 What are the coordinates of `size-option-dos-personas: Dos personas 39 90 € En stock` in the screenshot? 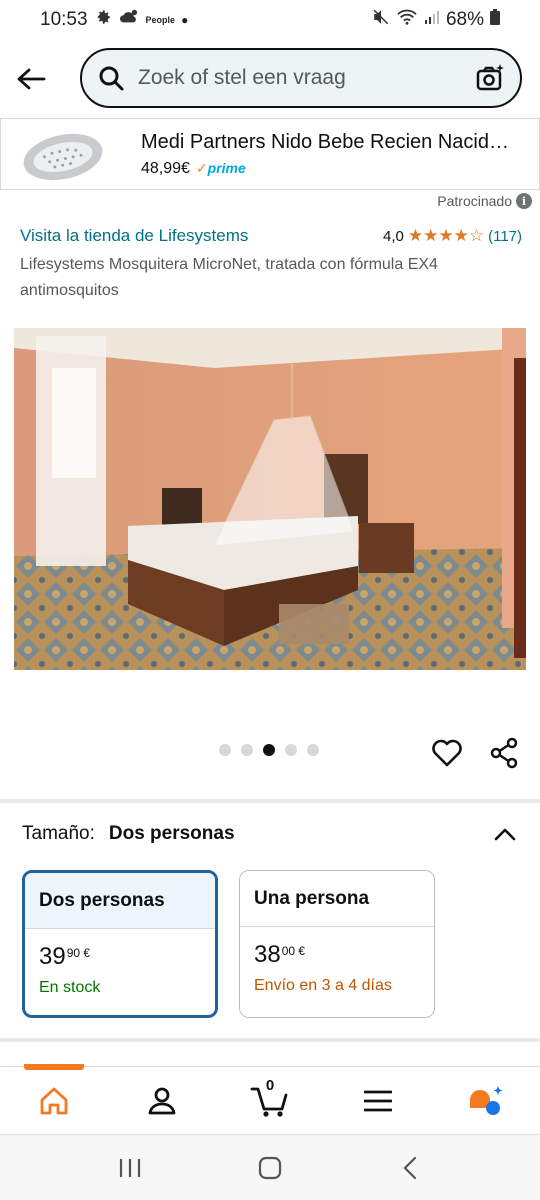 It's located at (120, 944).